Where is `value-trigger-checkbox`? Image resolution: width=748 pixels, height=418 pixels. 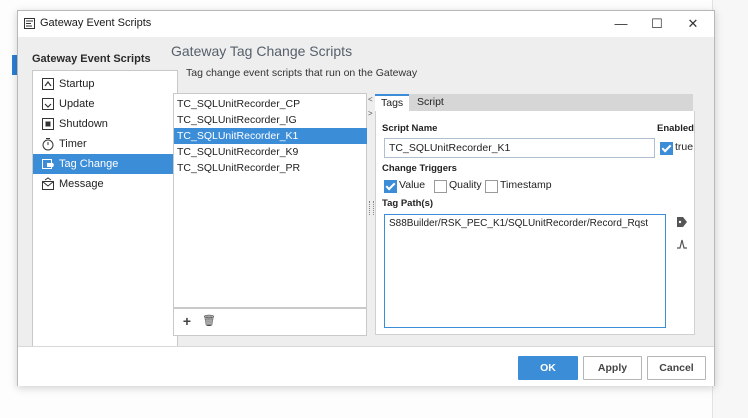 value-trigger-checkbox is located at coordinates (390, 186).